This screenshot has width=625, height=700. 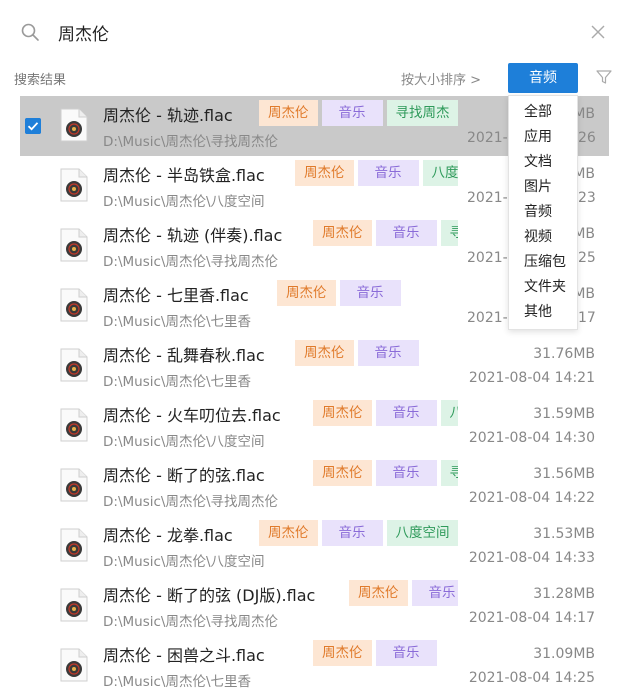 I want to click on tag-group: 周杰伦音乐寻找, so click(x=385, y=473).